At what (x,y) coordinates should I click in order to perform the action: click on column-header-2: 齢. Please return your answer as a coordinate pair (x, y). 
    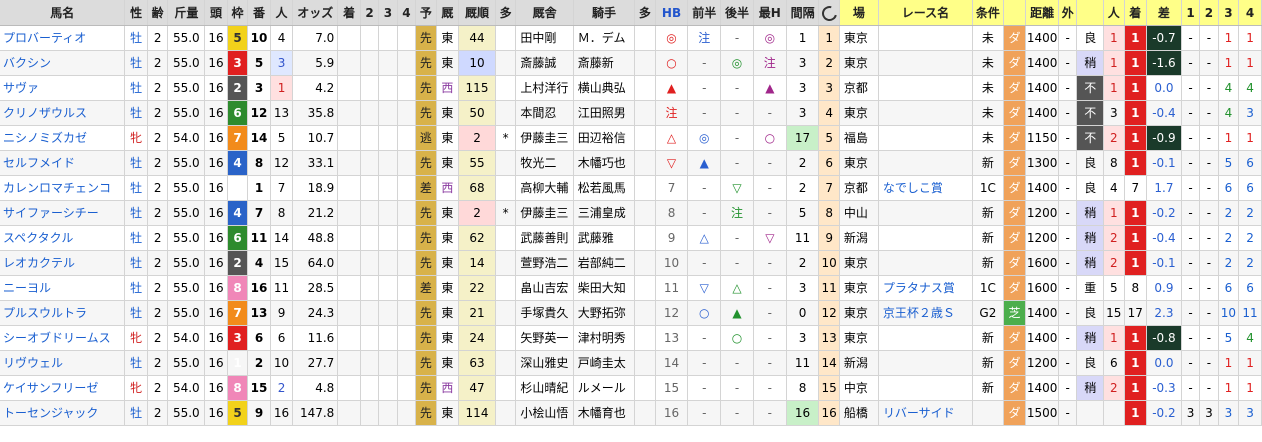
    Looking at the image, I should click on (158, 13).